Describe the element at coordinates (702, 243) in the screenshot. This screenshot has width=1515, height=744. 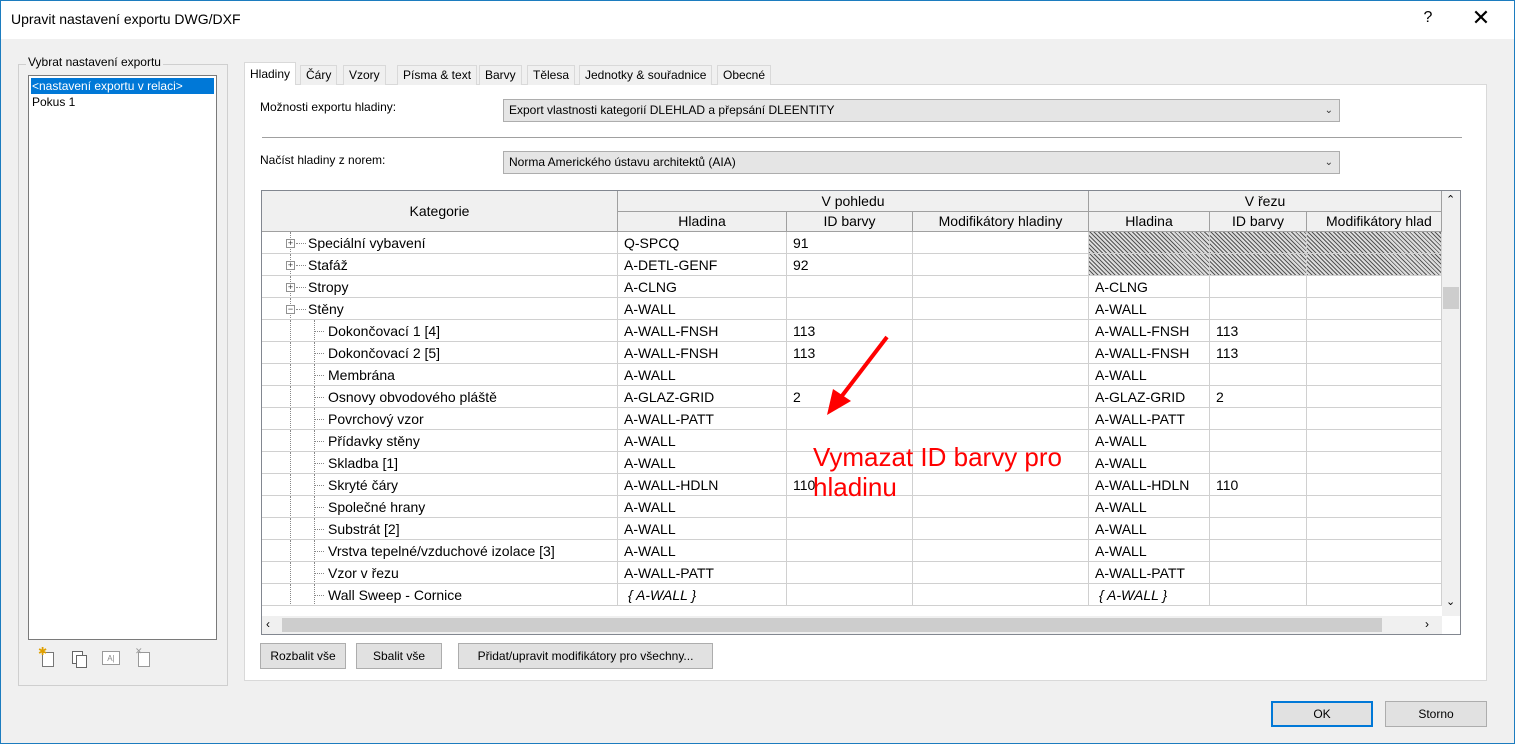
I see `view-layer-cell: Q-SPCQ` at that location.